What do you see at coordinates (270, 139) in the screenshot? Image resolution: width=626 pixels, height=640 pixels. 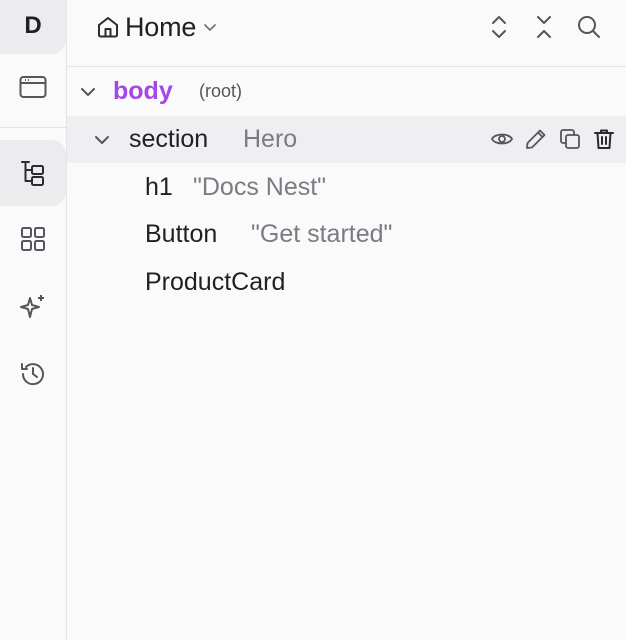 I see `node-label: Hero` at bounding box center [270, 139].